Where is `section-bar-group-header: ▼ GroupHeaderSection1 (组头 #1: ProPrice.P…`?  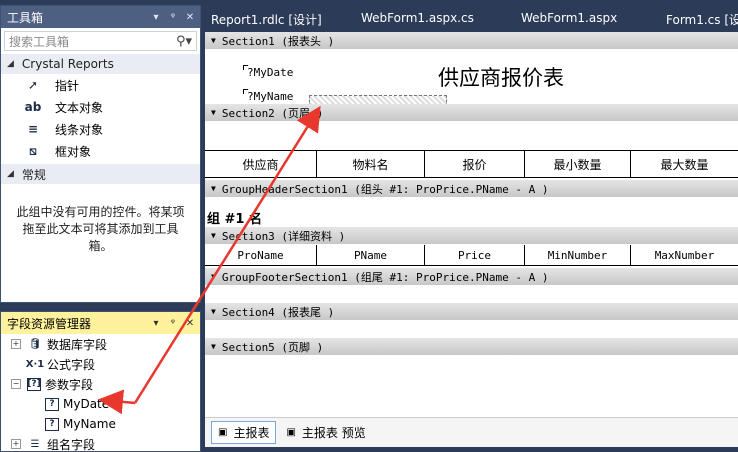
section-bar-group-header: ▼ GroupHeaderSection1 (组头 #1: ProPrice.P… is located at coordinates (471, 188).